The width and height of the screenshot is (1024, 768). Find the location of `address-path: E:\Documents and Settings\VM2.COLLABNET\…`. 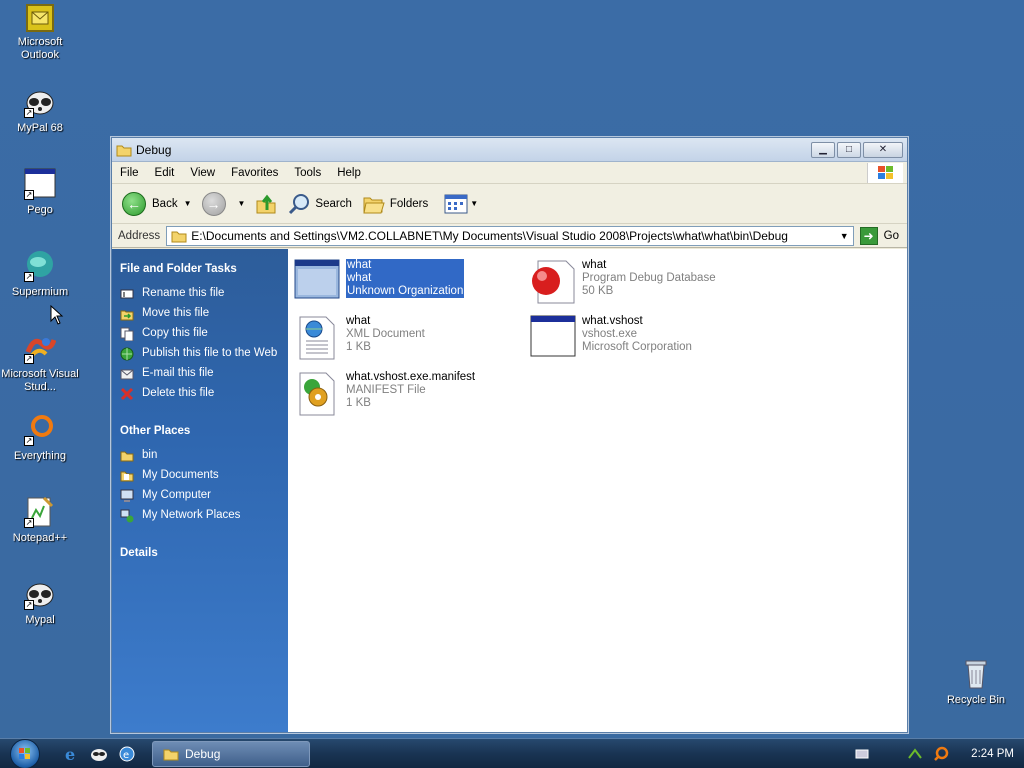

address-path: E:\Documents and Settings\VM2.COLLABNET\… is located at coordinates (489, 235).